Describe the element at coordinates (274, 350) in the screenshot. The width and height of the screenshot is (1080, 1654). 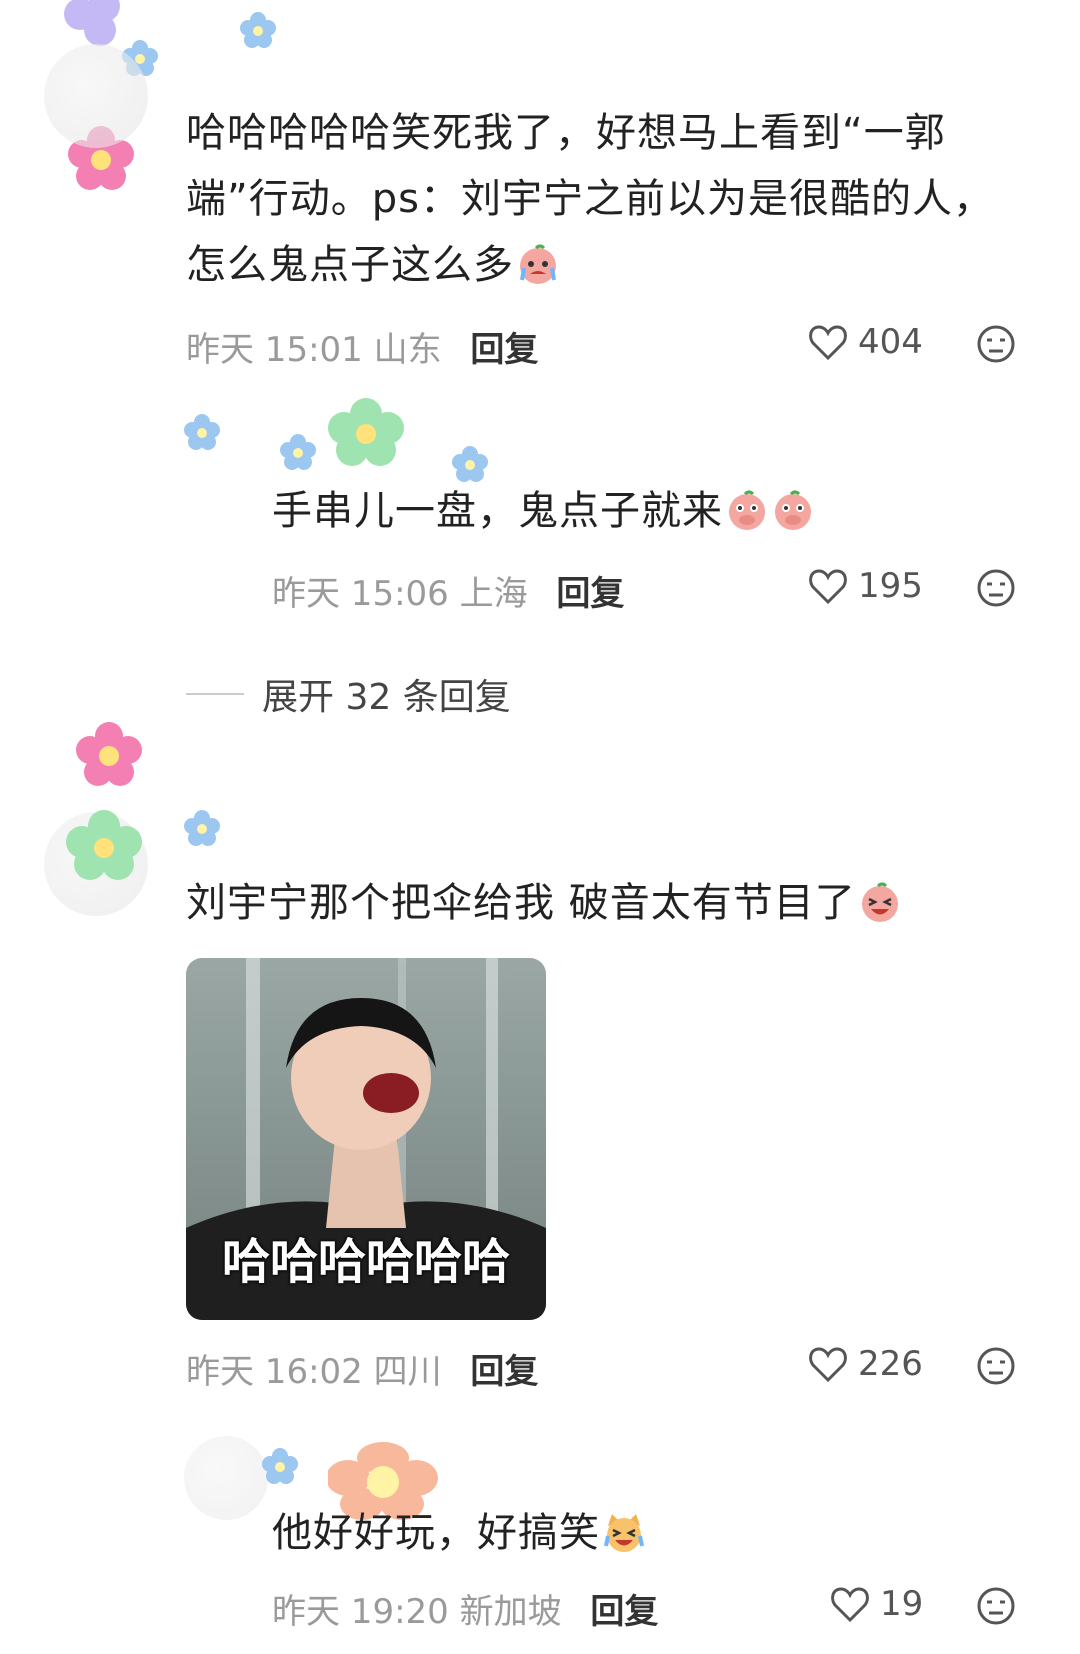
I see `timestamp: 昨天 15:01` at that location.